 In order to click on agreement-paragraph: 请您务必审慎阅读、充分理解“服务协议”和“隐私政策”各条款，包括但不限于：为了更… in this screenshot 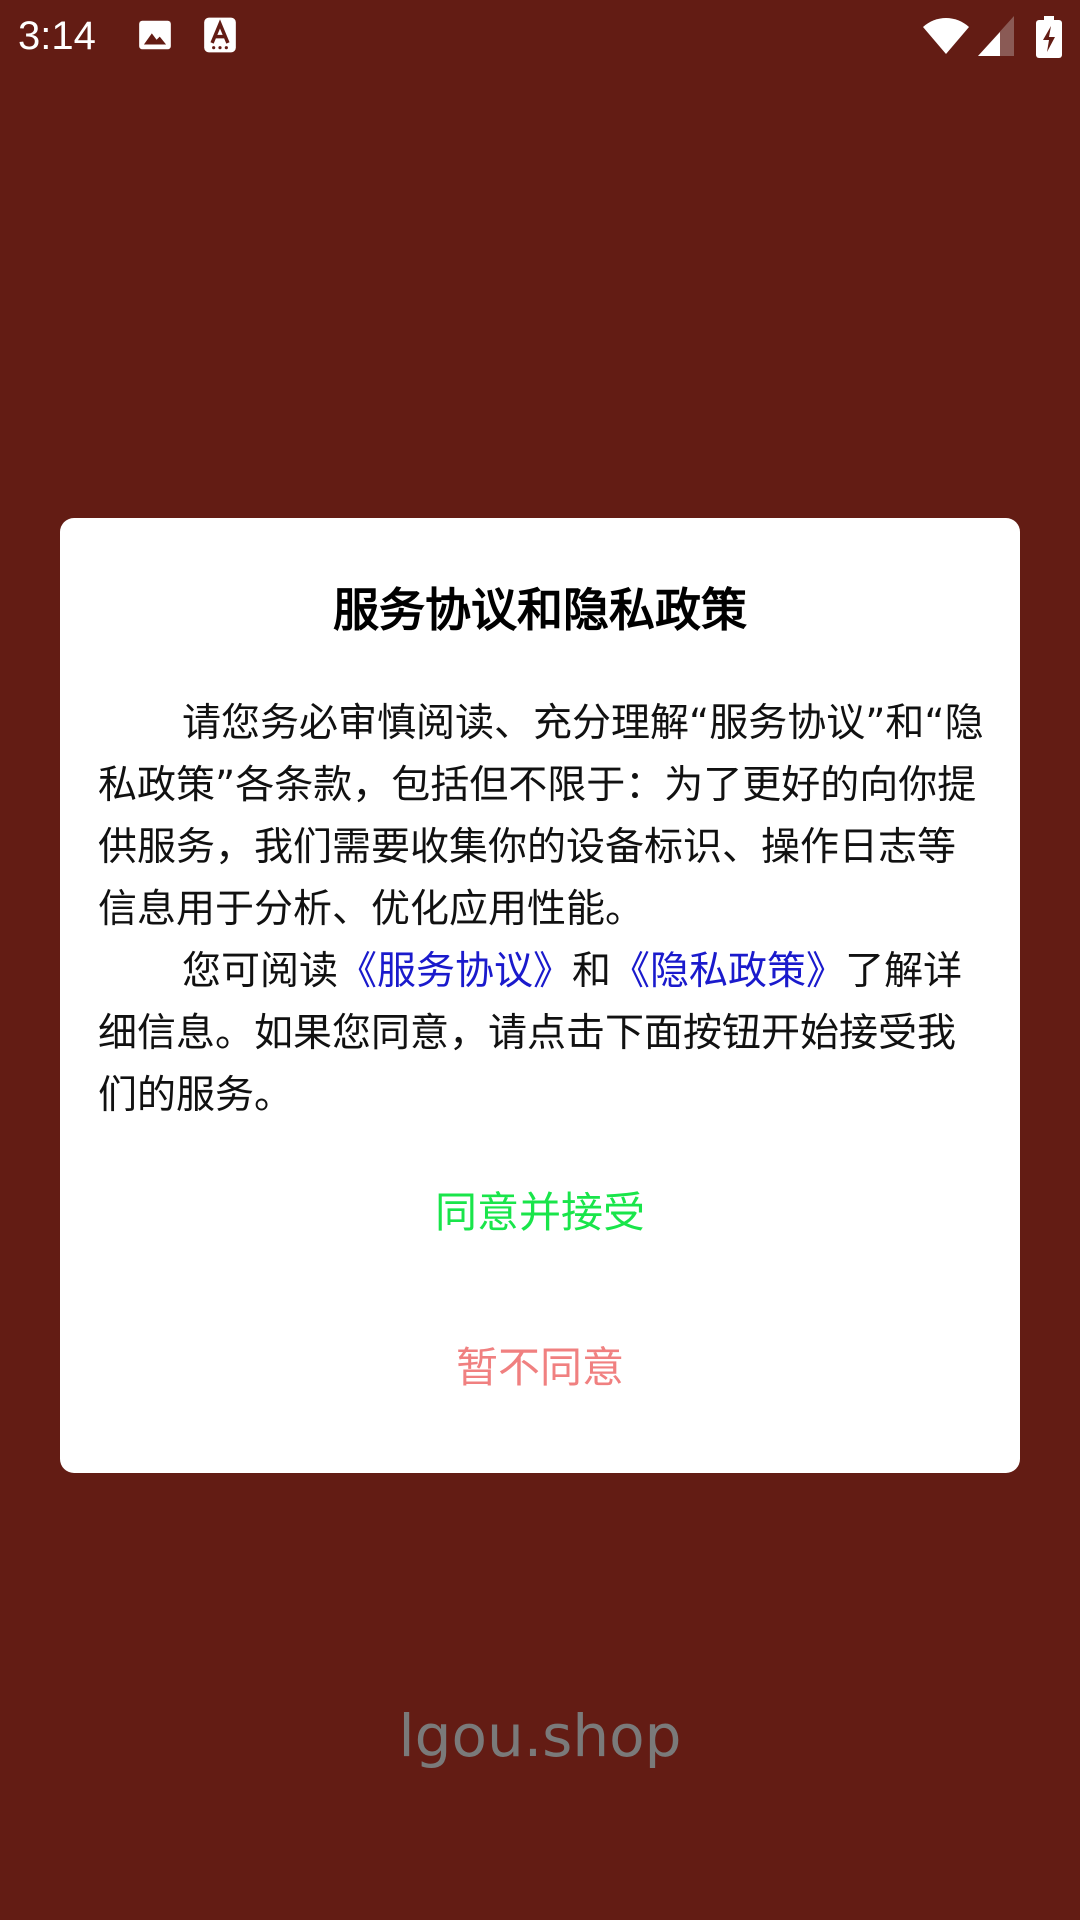, I will do `click(541, 816)`.